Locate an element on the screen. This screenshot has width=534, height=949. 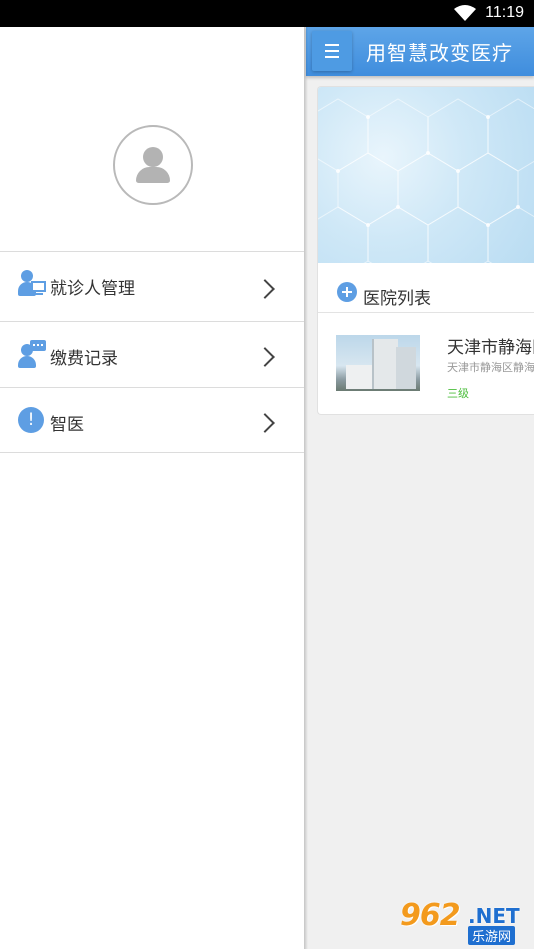
hospital-card: 医院列表 天津市静海区 天津市静海区静海 三级 is located at coordinates (425, 250).